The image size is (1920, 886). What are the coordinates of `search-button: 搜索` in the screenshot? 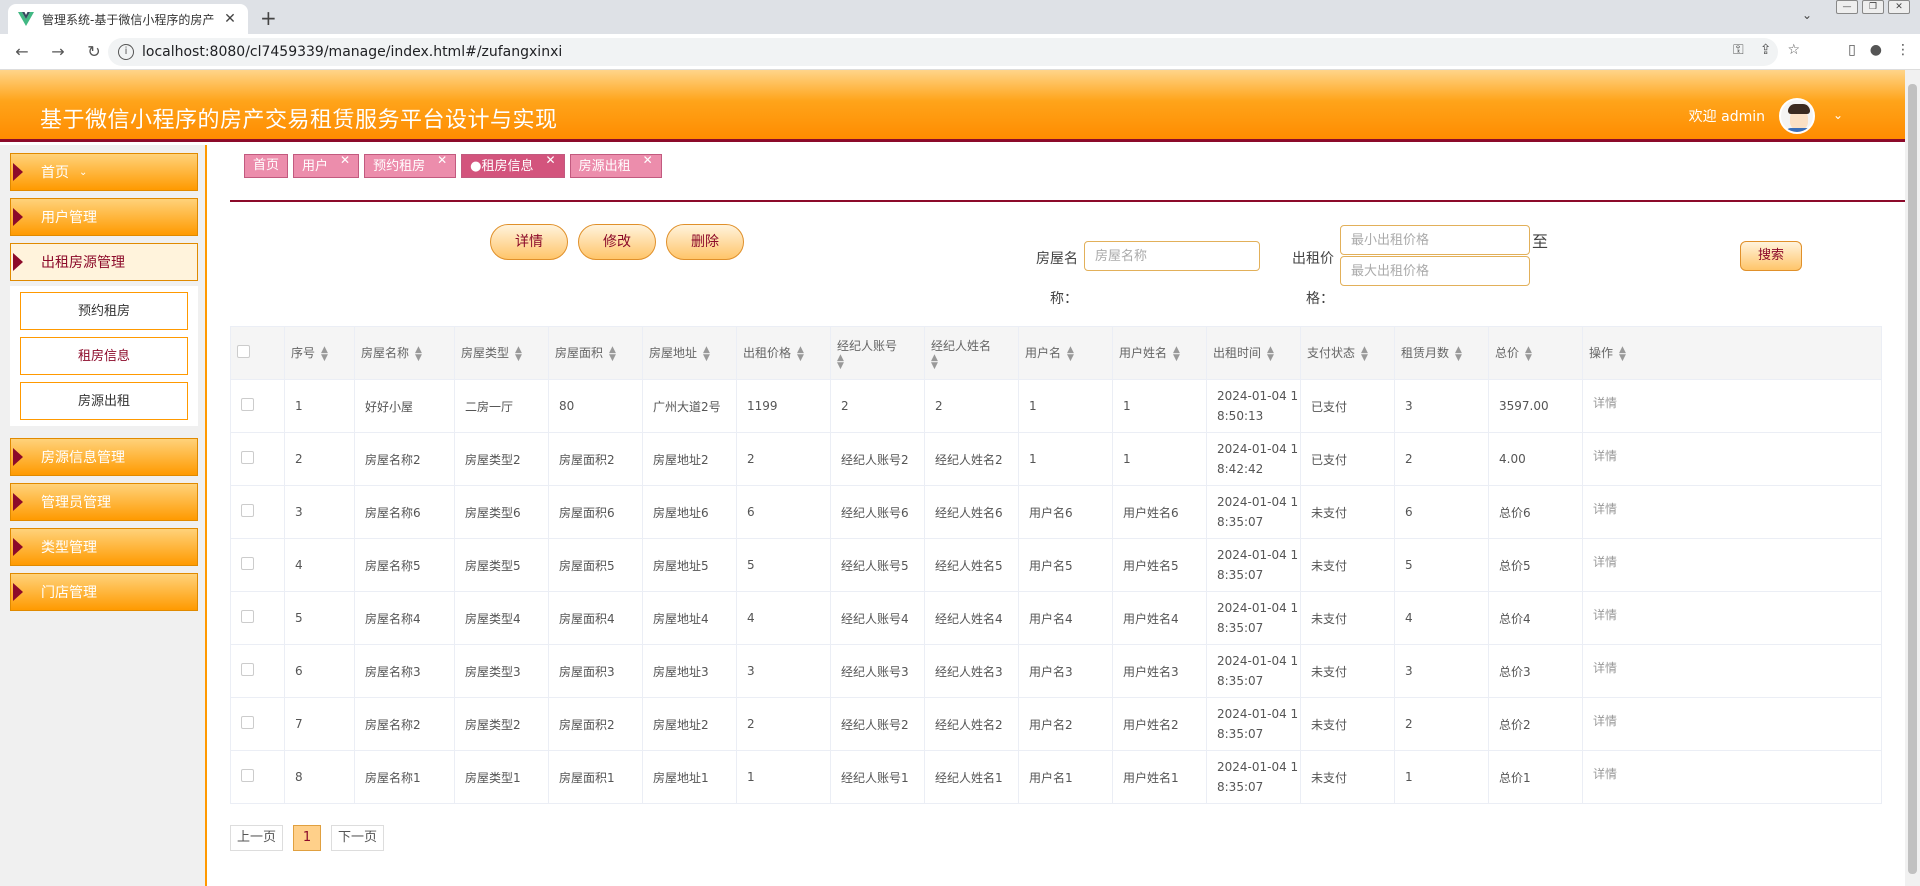 It's located at (1771, 256).